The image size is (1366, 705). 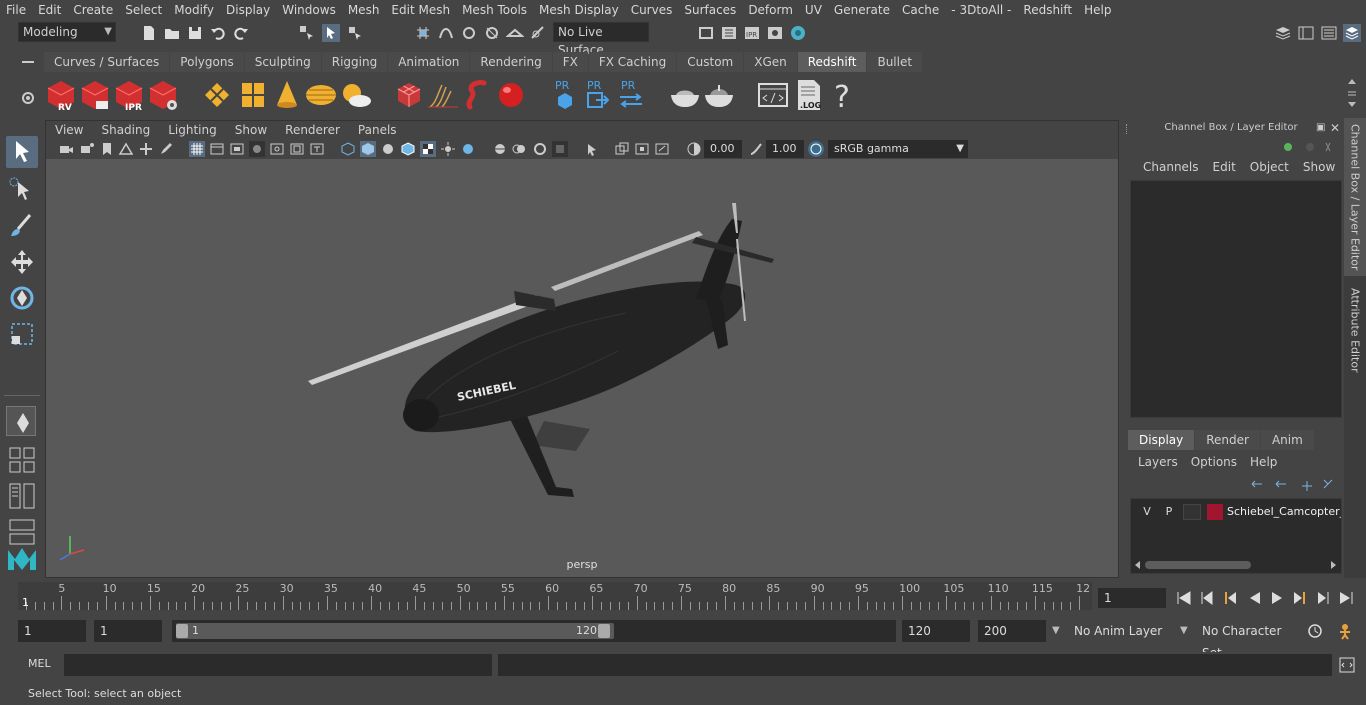 What do you see at coordinates (1345, 631) in the screenshot?
I see `animation-preferences-icon` at bounding box center [1345, 631].